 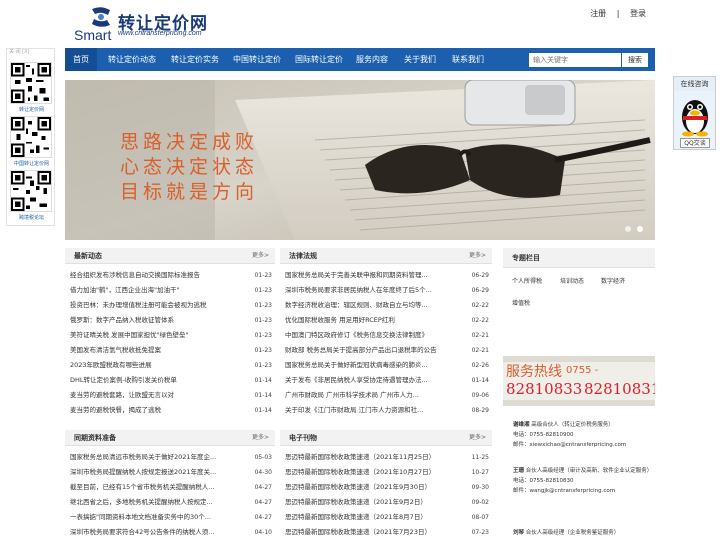 I want to click on laws-more-link: 更多>, so click(x=477, y=256).